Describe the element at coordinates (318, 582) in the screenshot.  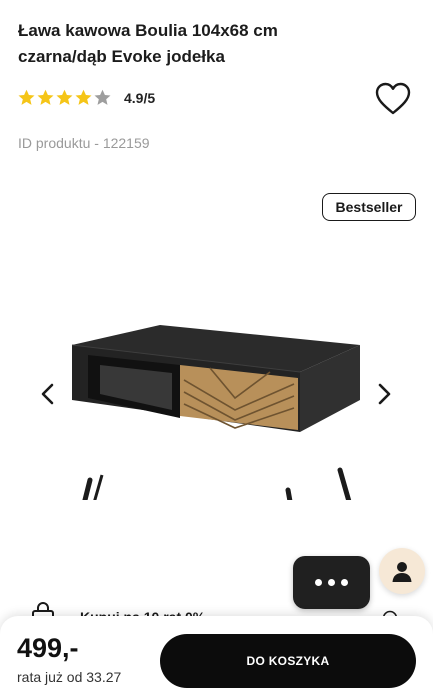
I see `more-dots-icon` at that location.